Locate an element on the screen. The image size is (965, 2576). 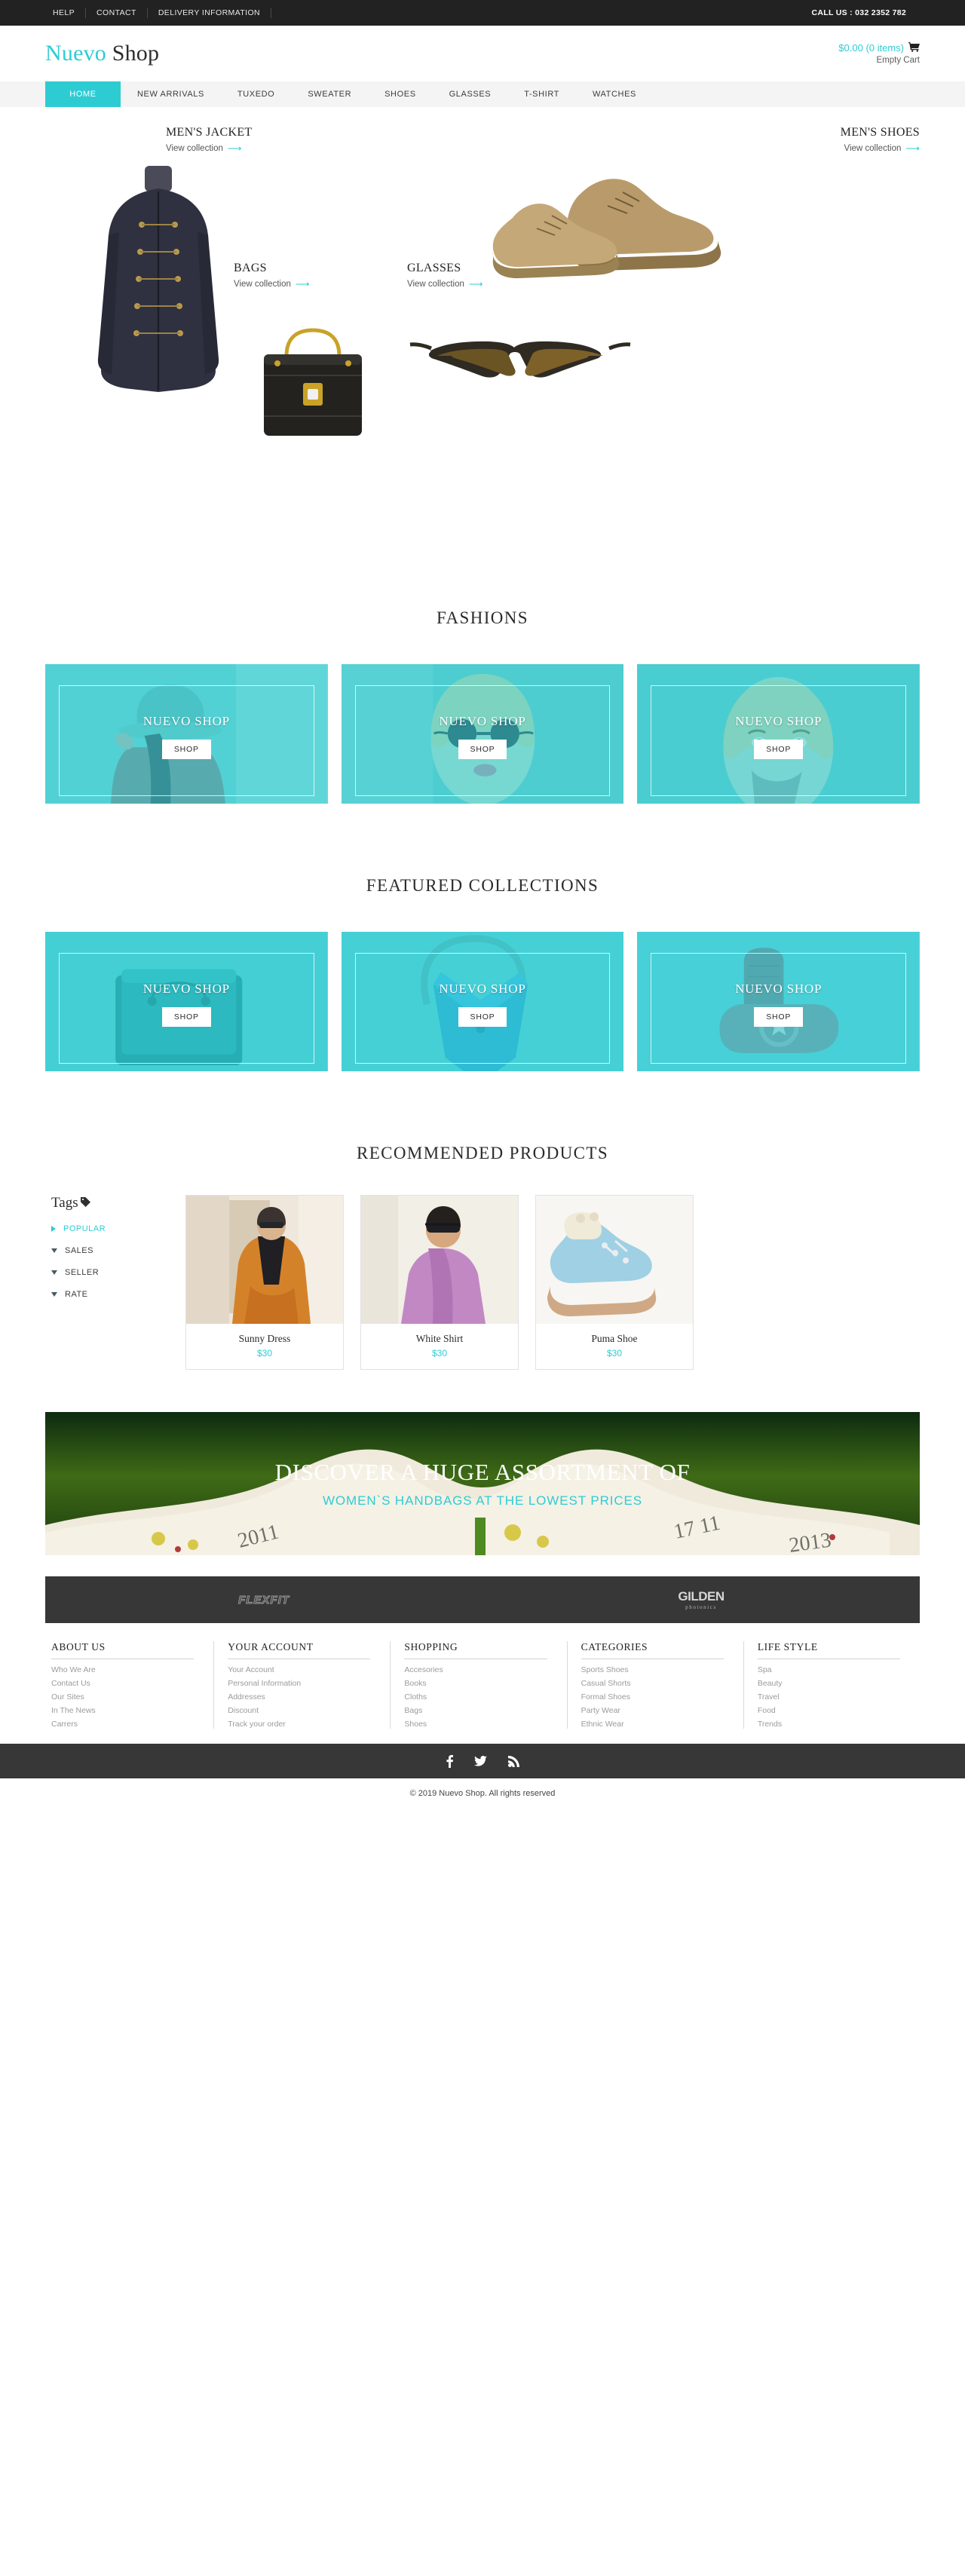
fashion-card-3-shop-button: SHOP is located at coordinates (779, 749).